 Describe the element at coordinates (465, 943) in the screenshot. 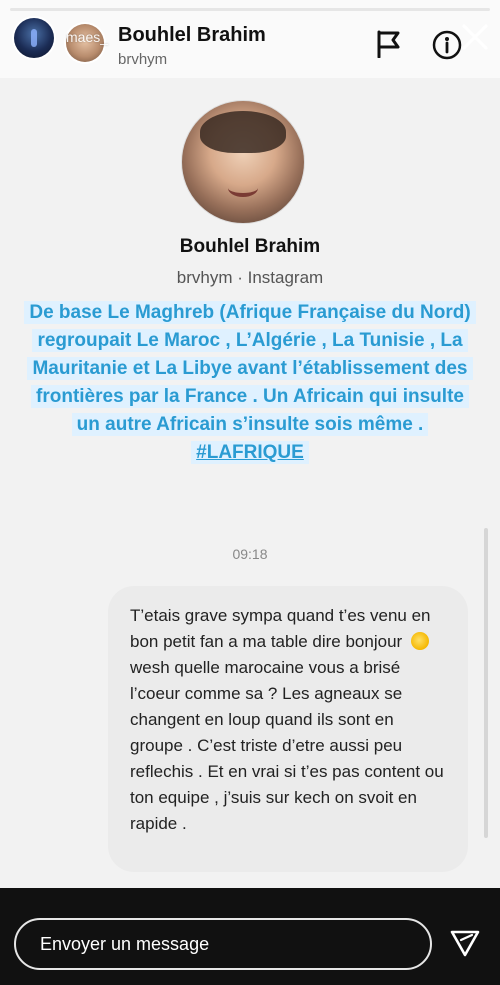

I see `send-icon` at that location.